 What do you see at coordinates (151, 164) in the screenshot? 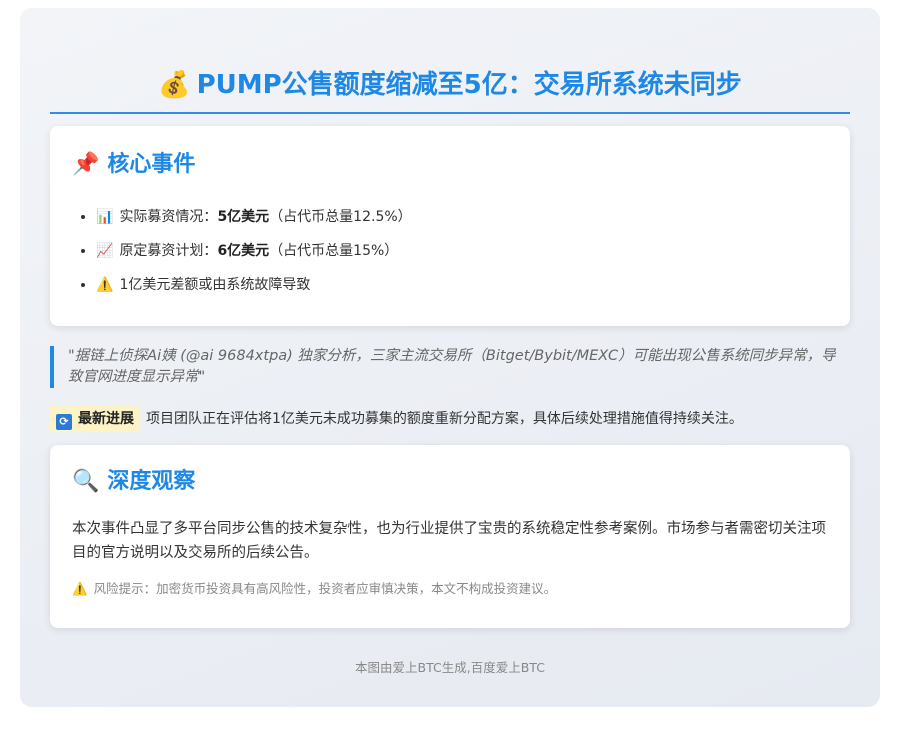
I see `core-event-title: 核心事件` at bounding box center [151, 164].